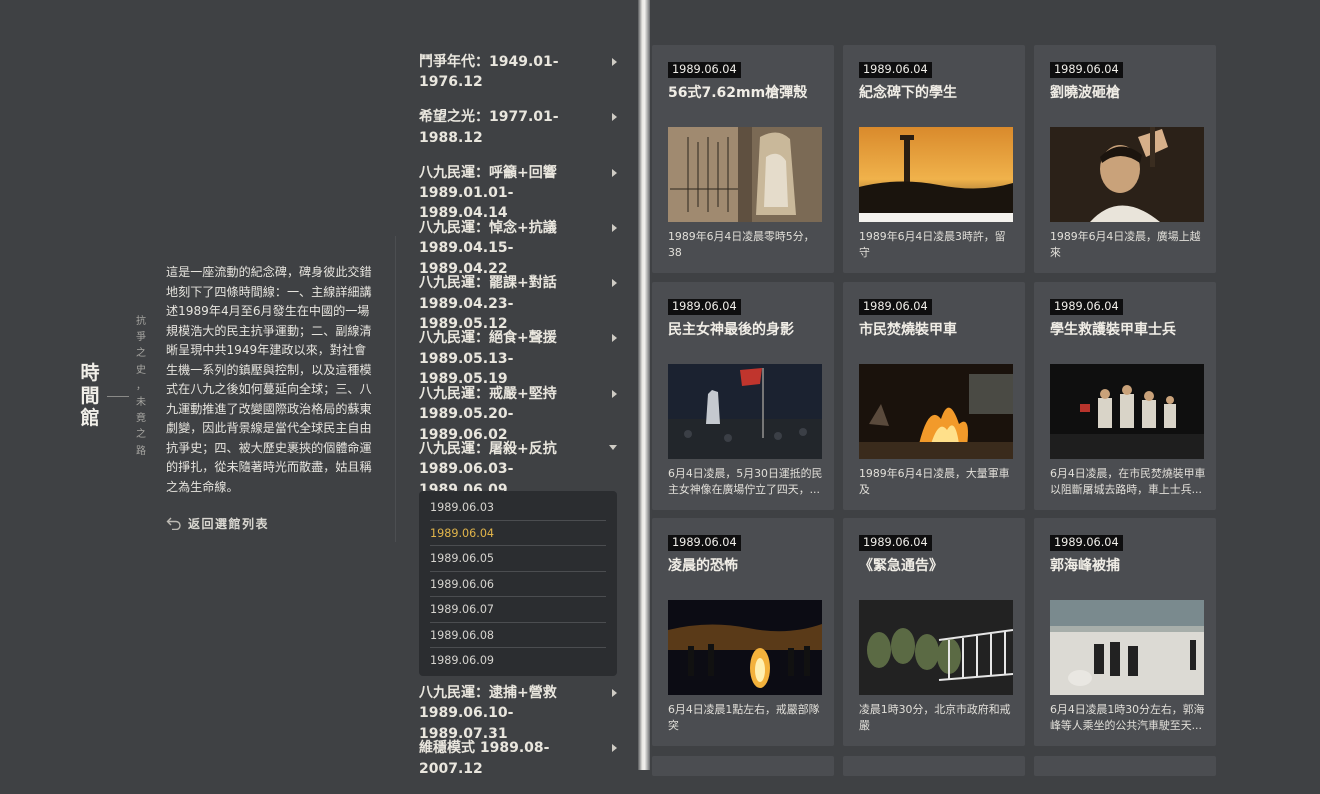  What do you see at coordinates (518, 635) in the screenshot?
I see `submenu-date: 1989.06.08` at bounding box center [518, 635].